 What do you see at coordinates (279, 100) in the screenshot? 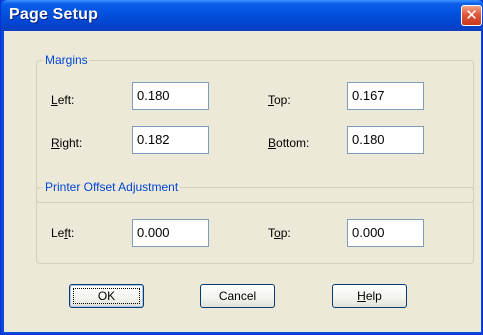
I see `margin-top-label: Top:` at bounding box center [279, 100].